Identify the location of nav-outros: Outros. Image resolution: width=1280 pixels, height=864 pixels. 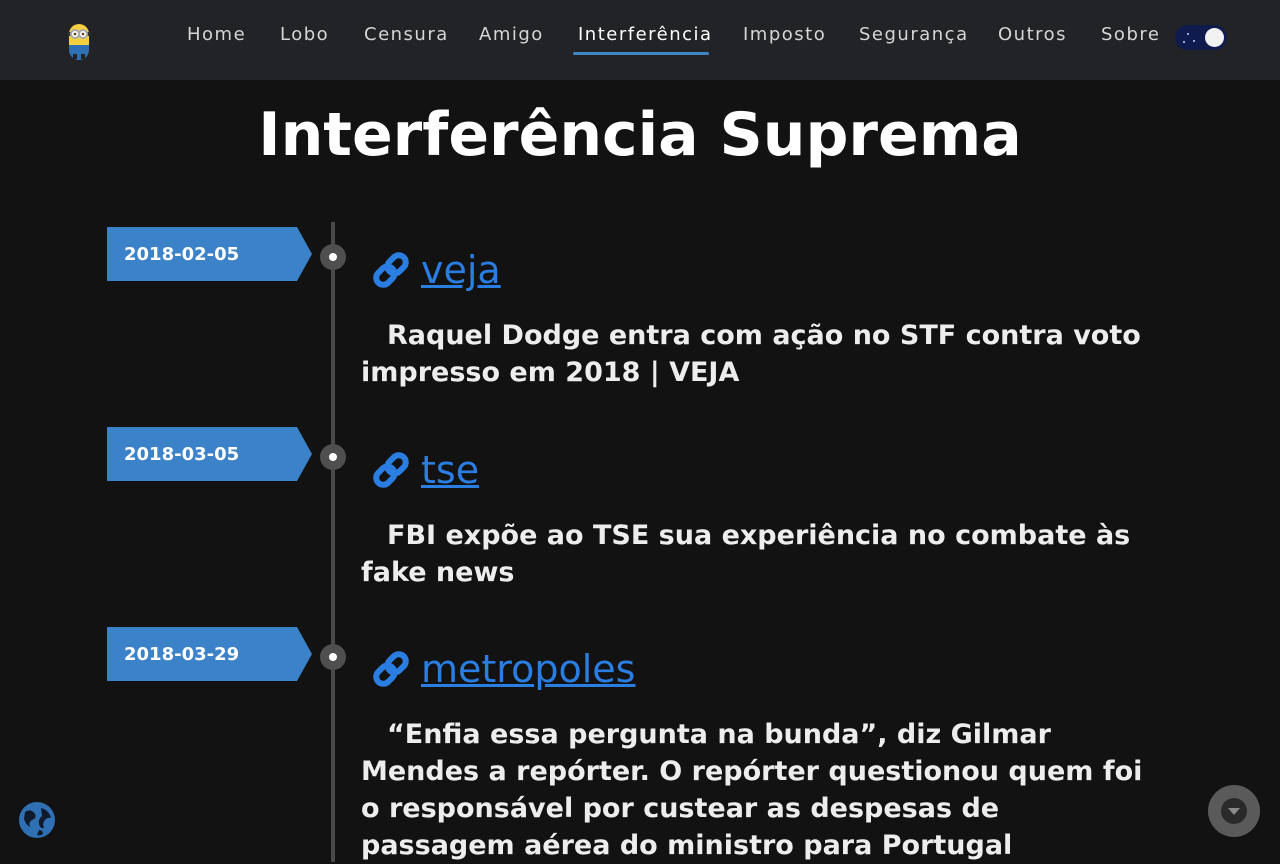
(1032, 34).